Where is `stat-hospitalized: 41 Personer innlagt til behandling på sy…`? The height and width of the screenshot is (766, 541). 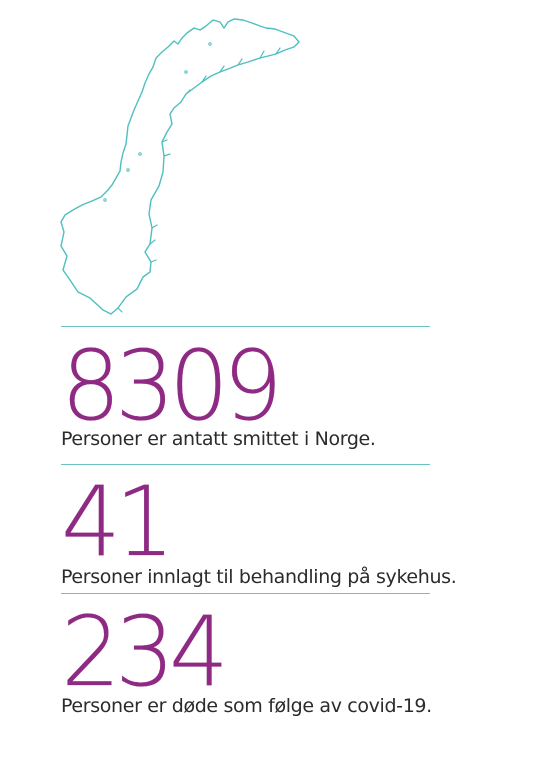
stat-hospitalized: 41 Personer innlagt til behandling på sy… is located at coordinates (296, 531).